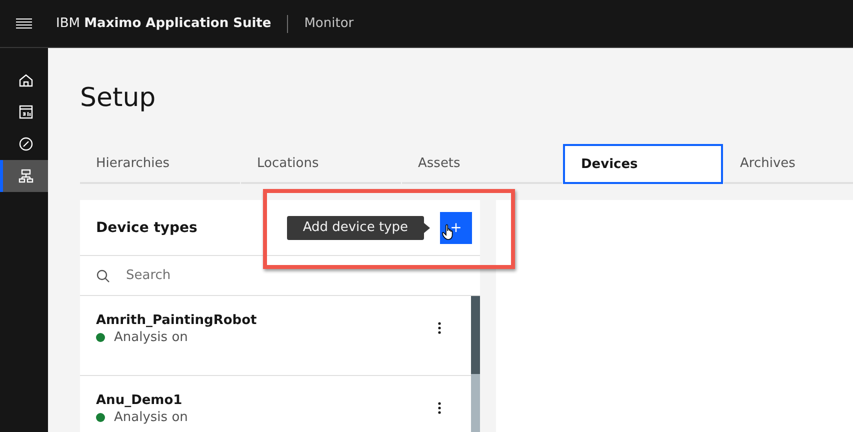  I want to click on hierarchy-icon, so click(25, 176).